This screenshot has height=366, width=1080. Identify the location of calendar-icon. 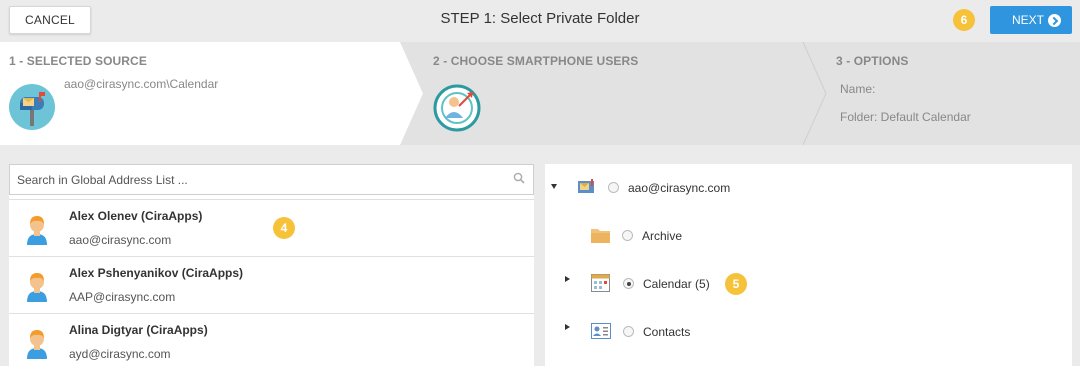
(600, 283).